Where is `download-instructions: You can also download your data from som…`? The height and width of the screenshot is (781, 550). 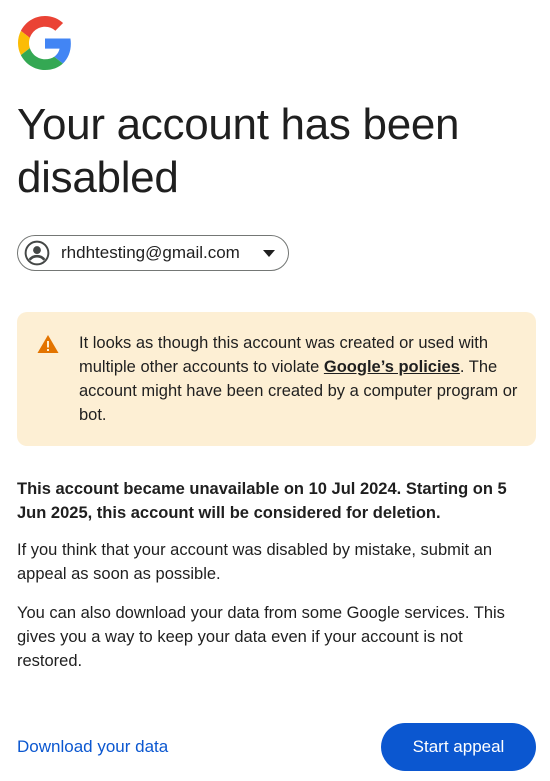 download-instructions: You can also download your data from som… is located at coordinates (261, 637).